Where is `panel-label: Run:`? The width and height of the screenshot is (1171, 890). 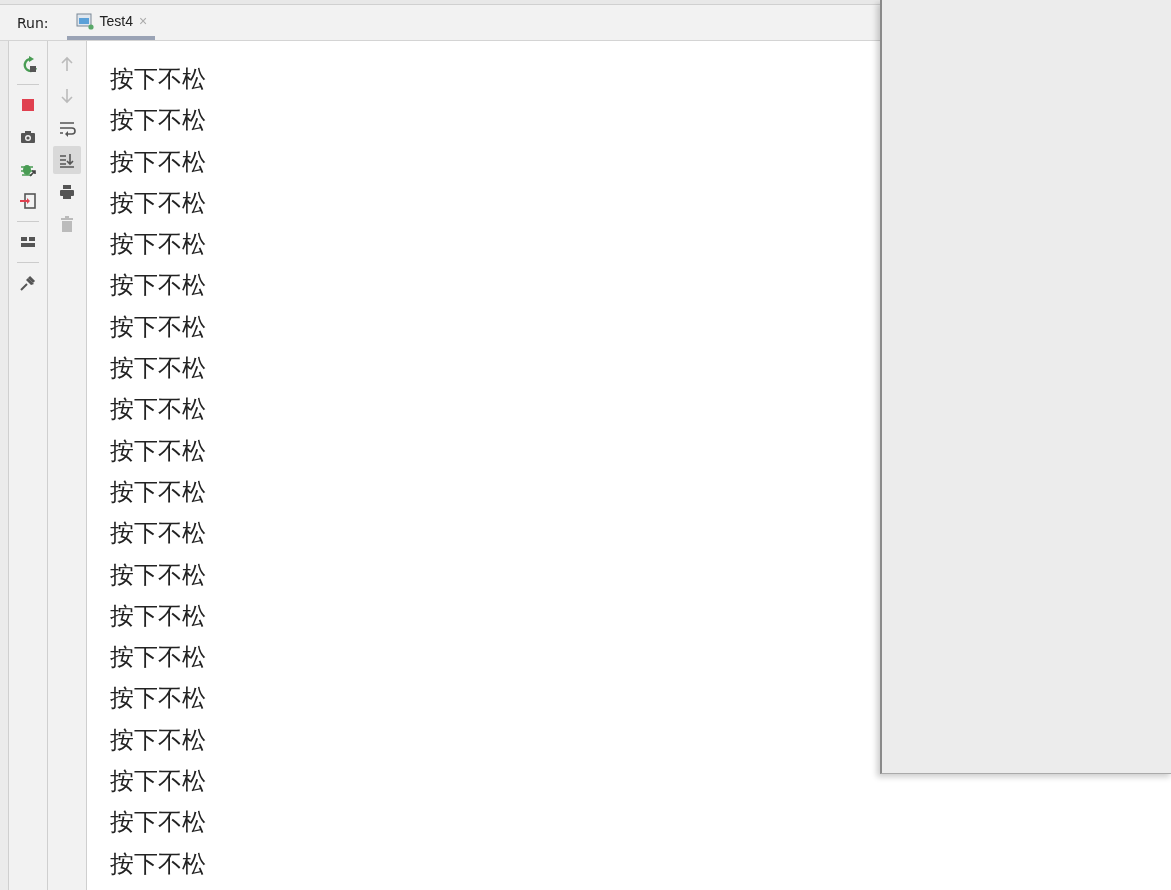
panel-label: Run: is located at coordinates (33, 23).